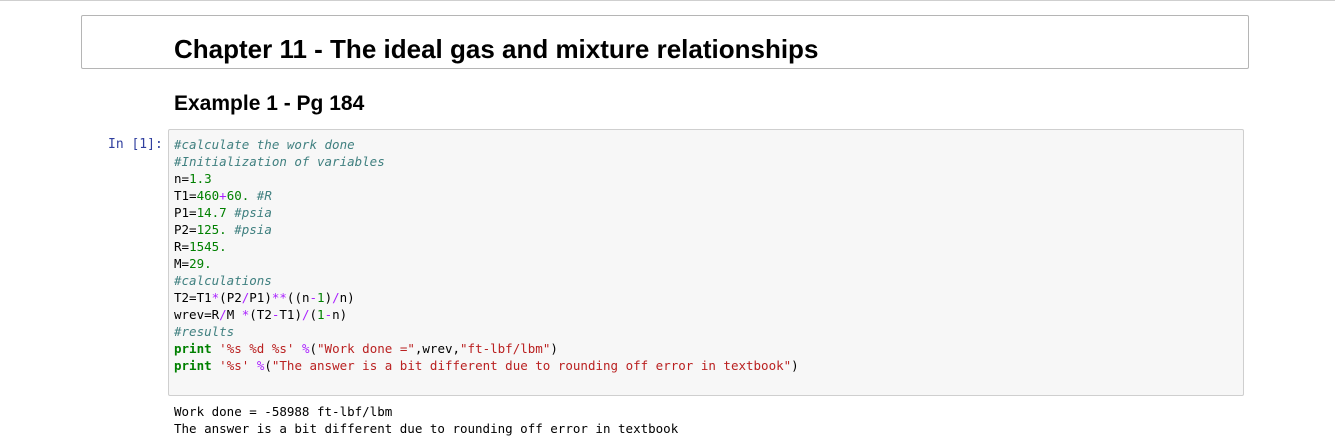 The image size is (1335, 444). I want to click on code-string: '%s %d %s', so click(257, 348).